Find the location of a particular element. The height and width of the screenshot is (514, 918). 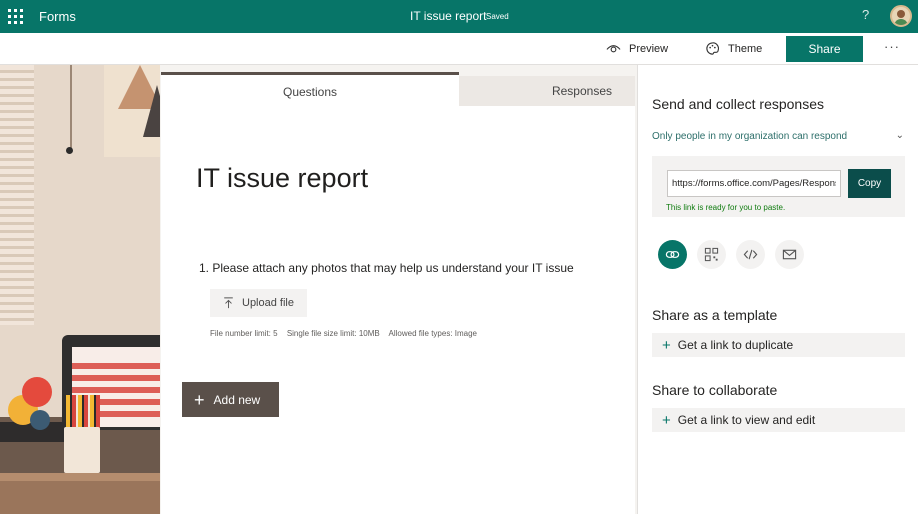

file-types-allowed: Allowed file types: Image is located at coordinates (433, 333).